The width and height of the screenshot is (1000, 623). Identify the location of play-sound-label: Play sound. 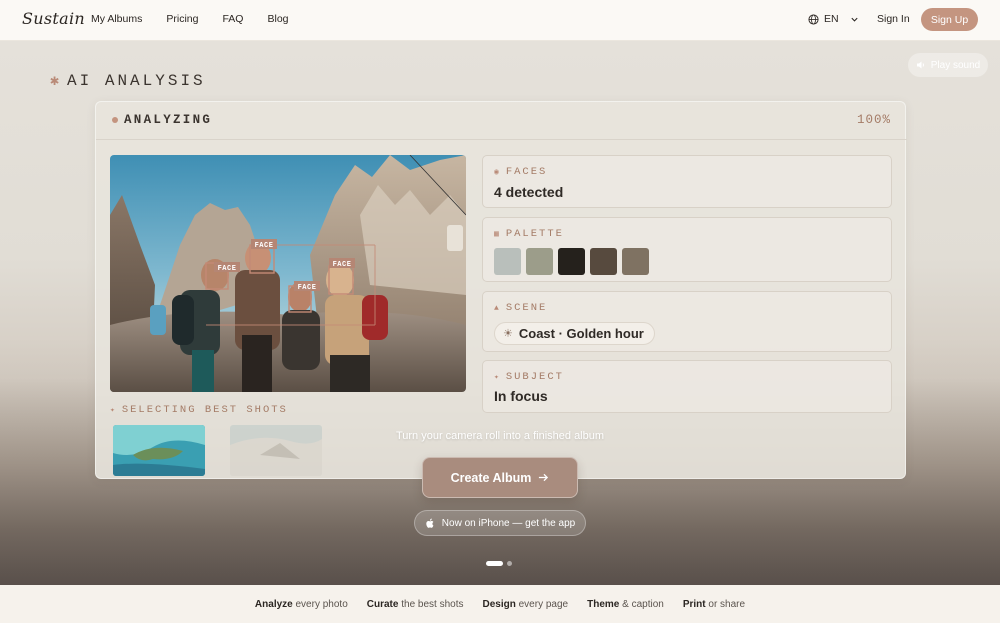
(955, 65).